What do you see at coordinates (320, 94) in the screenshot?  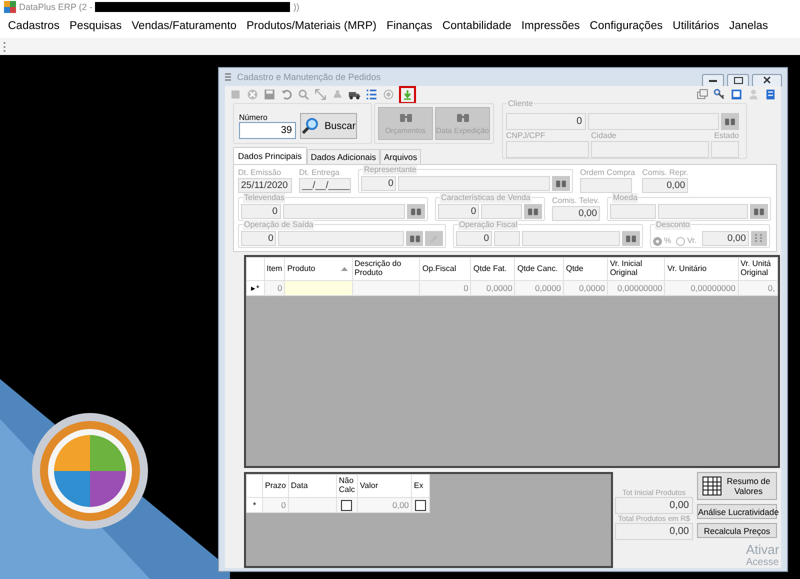 I see `expand-icon` at bounding box center [320, 94].